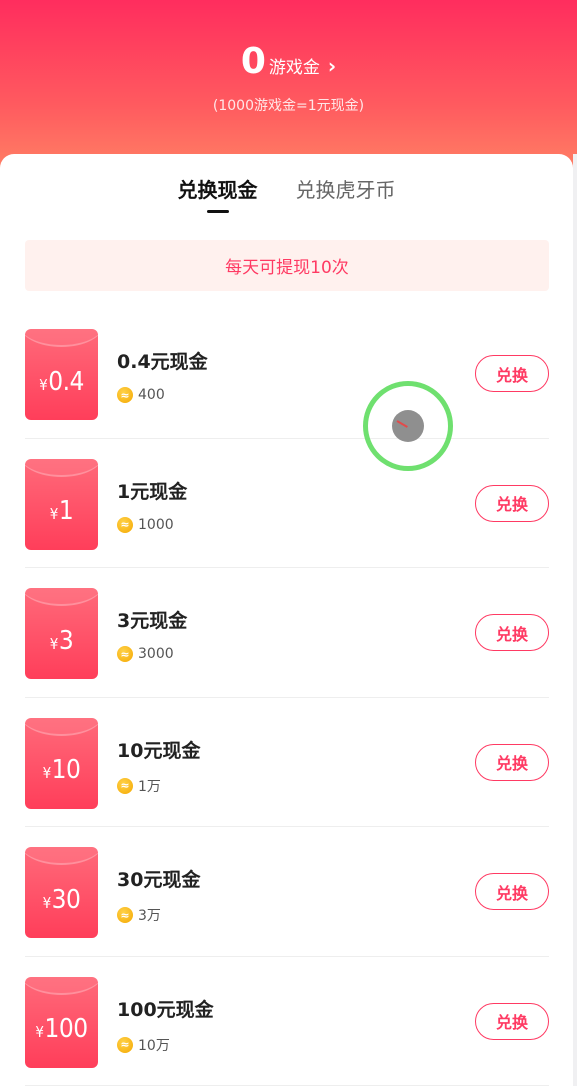 Image resolution: width=577 pixels, height=1086 pixels. Describe the element at coordinates (575, 620) in the screenshot. I see `scrollbar` at that location.